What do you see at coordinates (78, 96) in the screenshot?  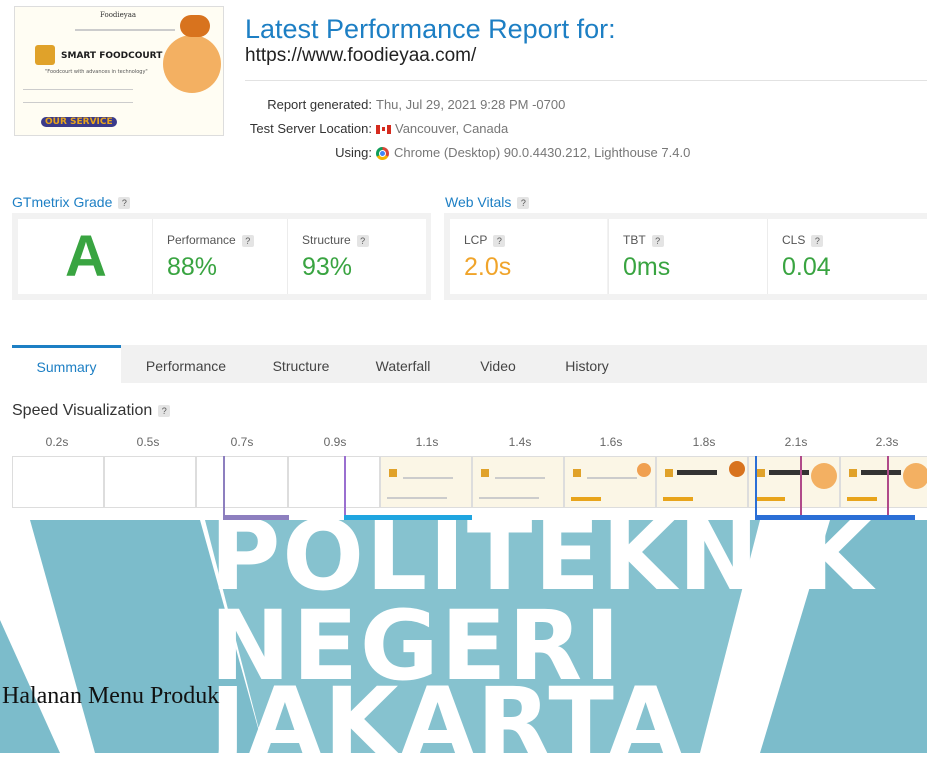 I see `thumbnail-text-lines` at bounding box center [78, 96].